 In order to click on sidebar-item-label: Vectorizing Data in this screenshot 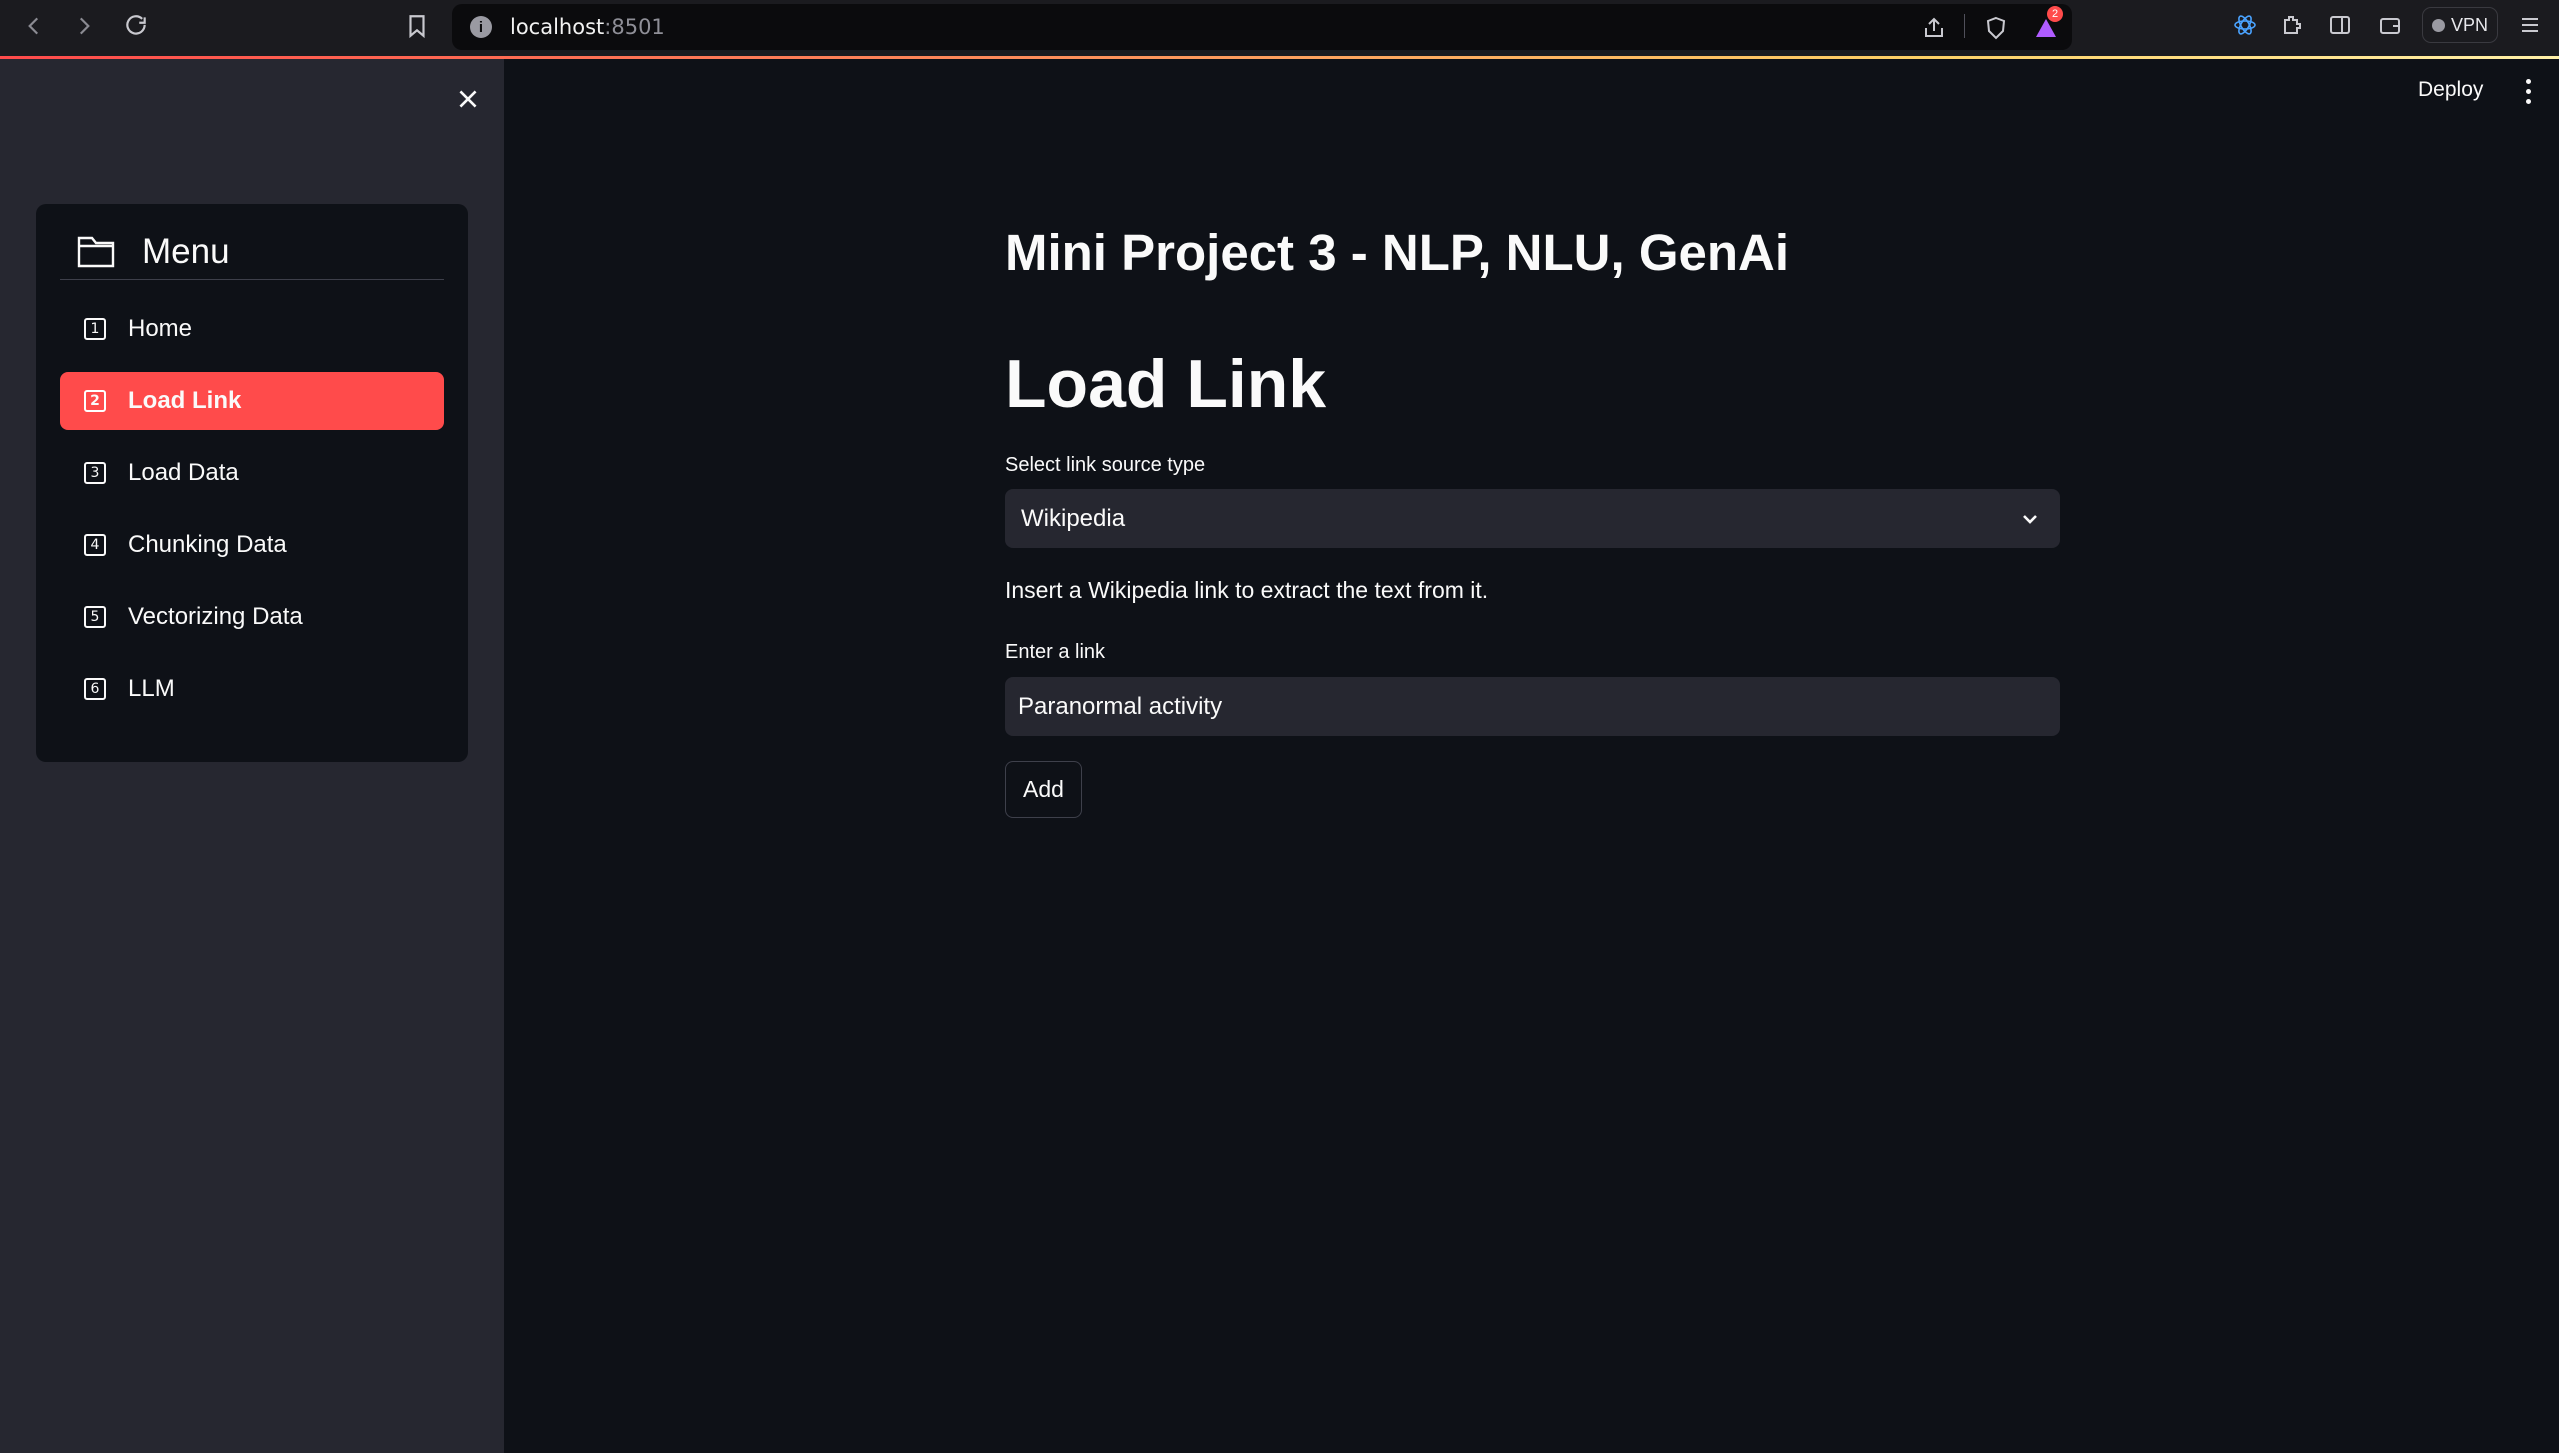, I will do `click(215, 616)`.